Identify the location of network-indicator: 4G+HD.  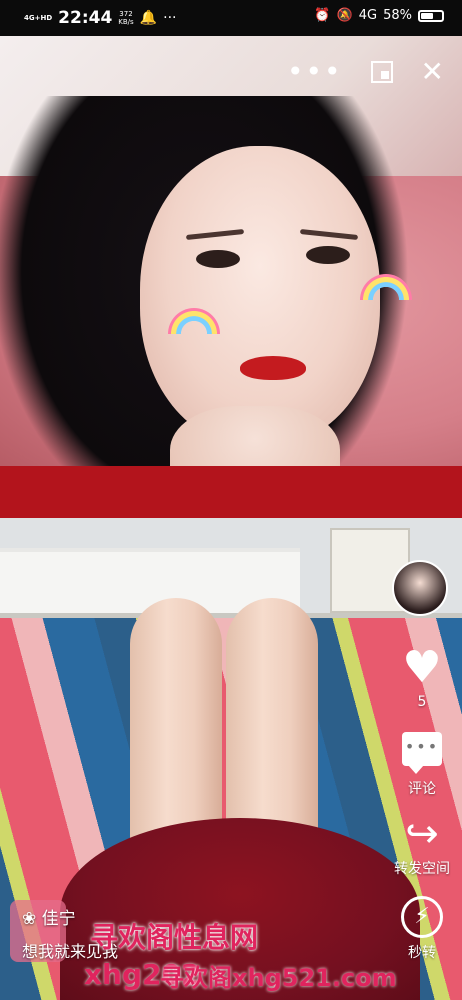
(38, 18).